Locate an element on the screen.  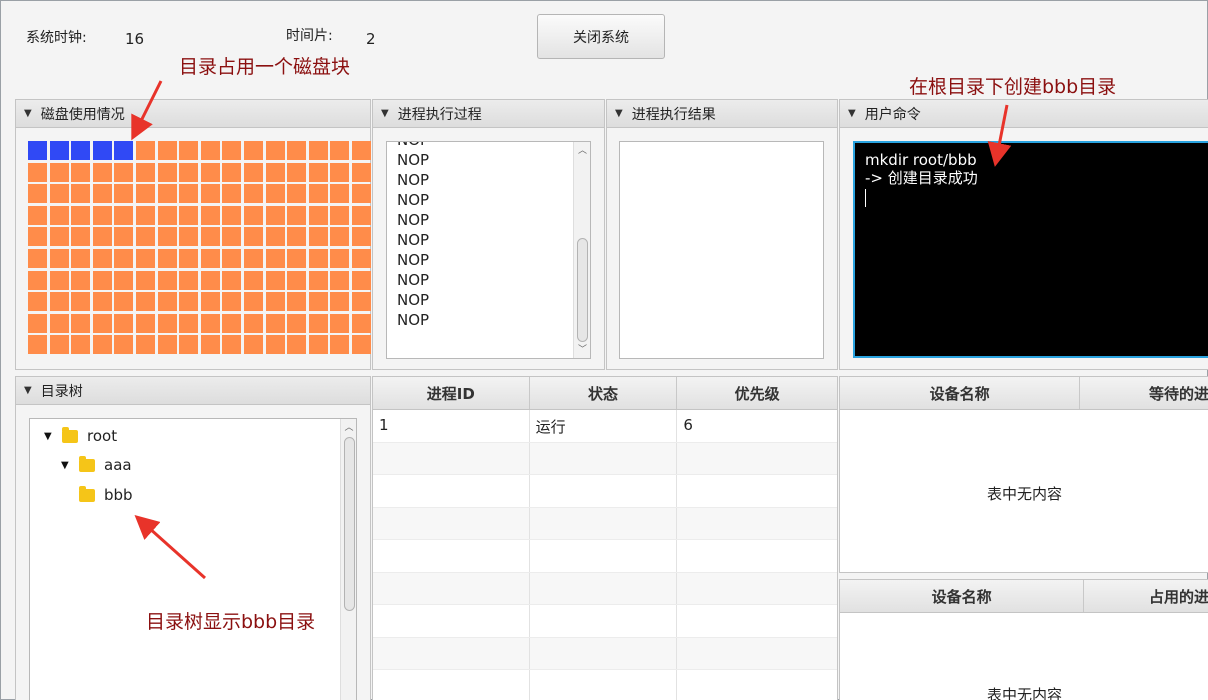
column-header: 等待的进 is located at coordinates (1144, 393).